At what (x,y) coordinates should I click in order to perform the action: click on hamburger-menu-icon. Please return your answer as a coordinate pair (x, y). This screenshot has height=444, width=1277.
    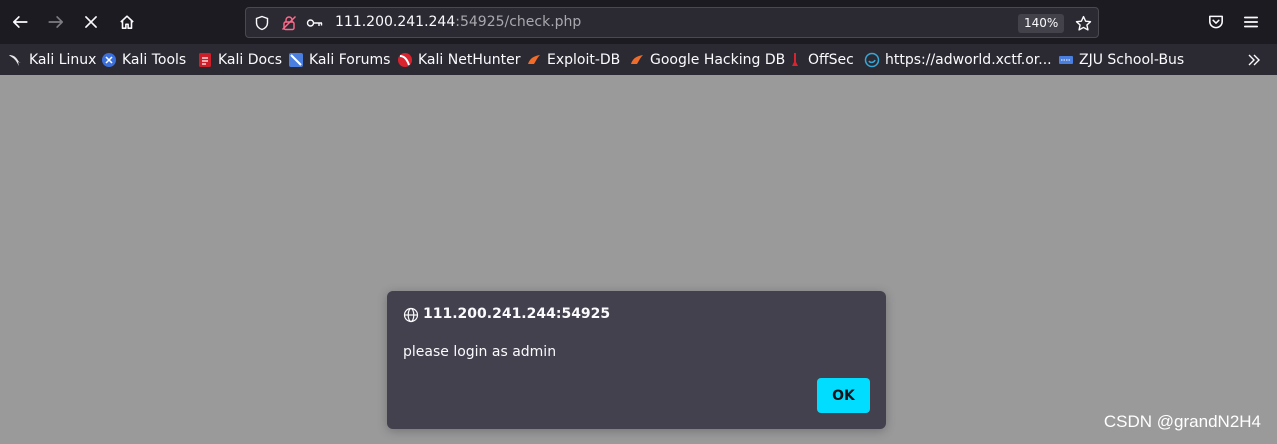
    Looking at the image, I should click on (1251, 22).